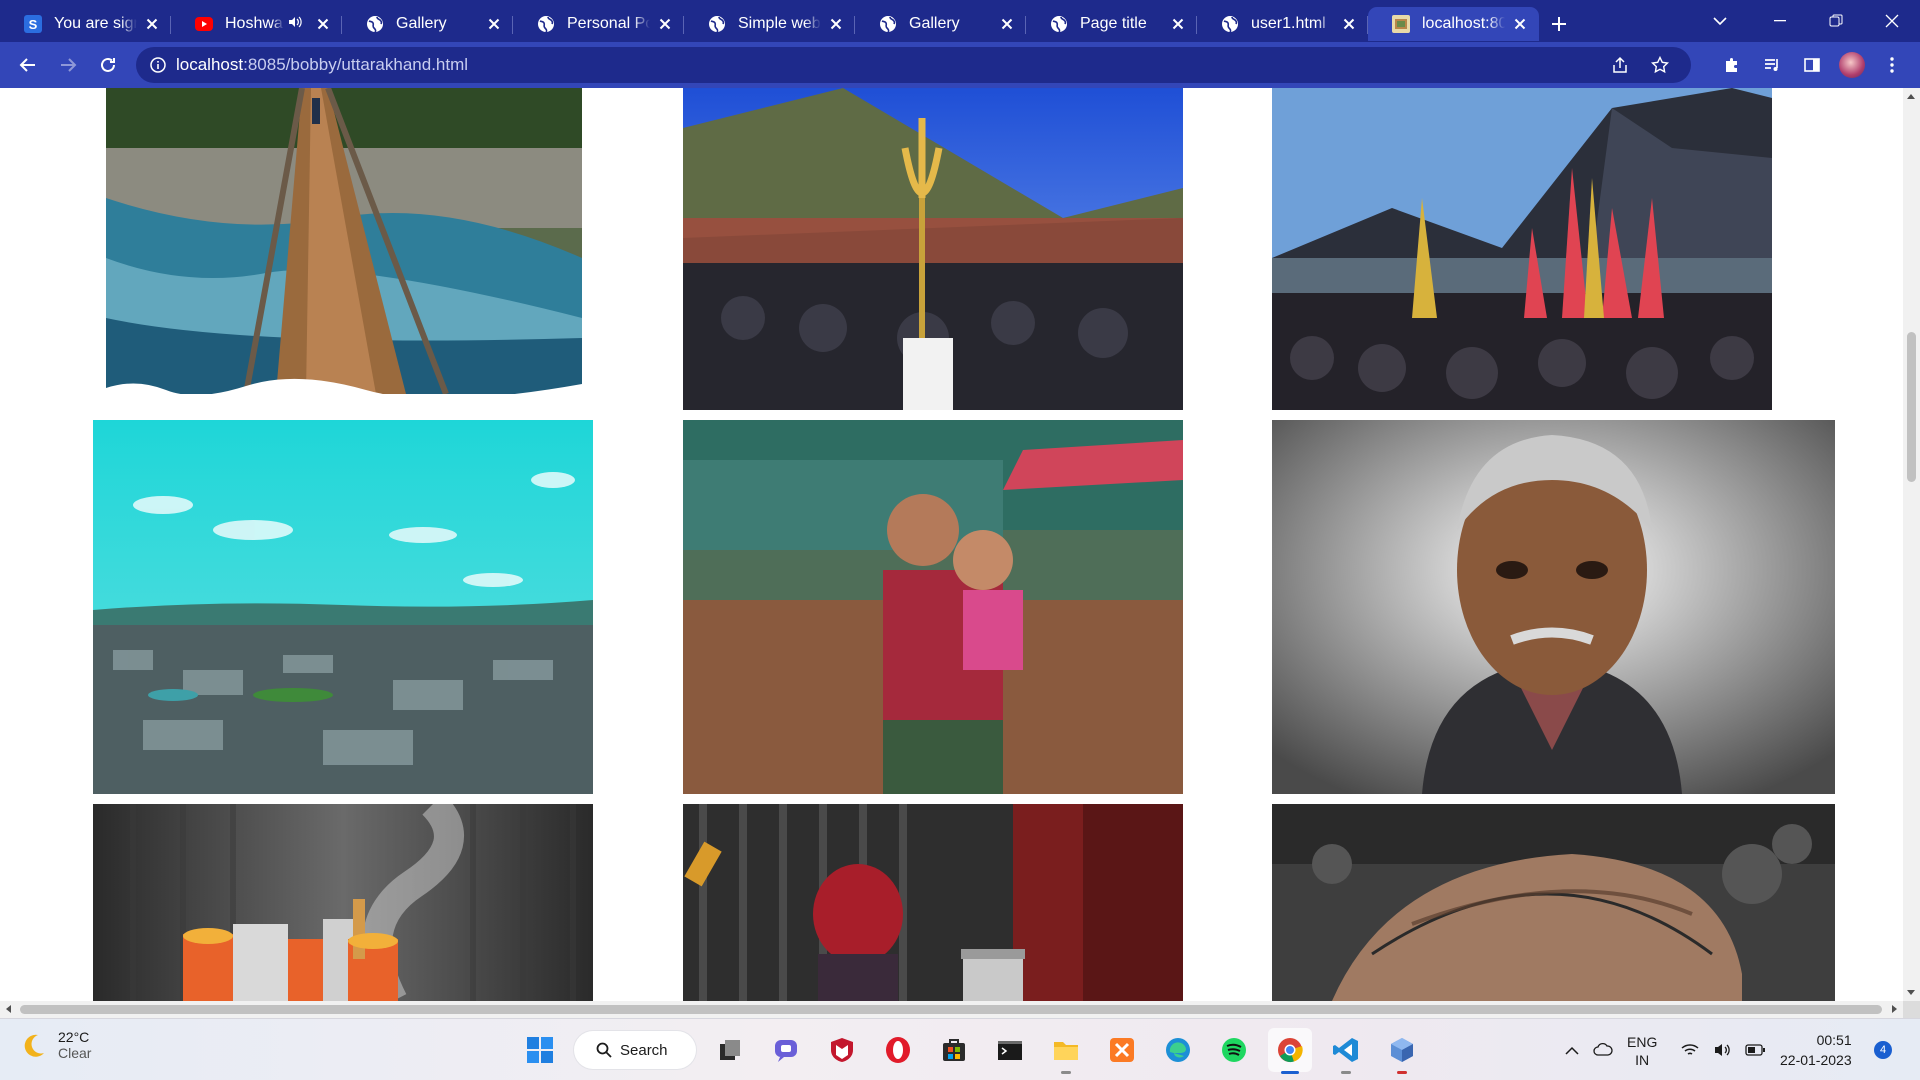 Image resolution: width=1920 pixels, height=1080 pixels. Describe the element at coordinates (1553, 902) in the screenshot. I see `gallery-photo-saddle` at that location.